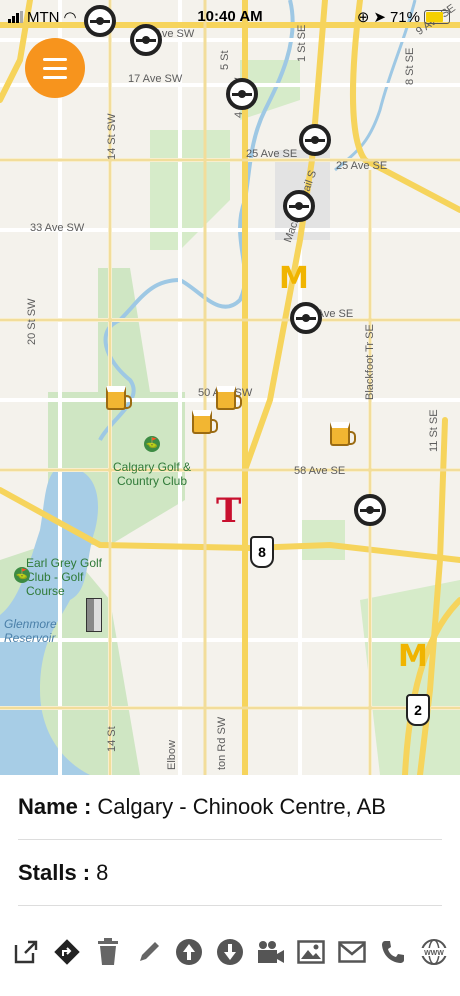 The image size is (460, 996). I want to click on share-icon, so click(26, 952).